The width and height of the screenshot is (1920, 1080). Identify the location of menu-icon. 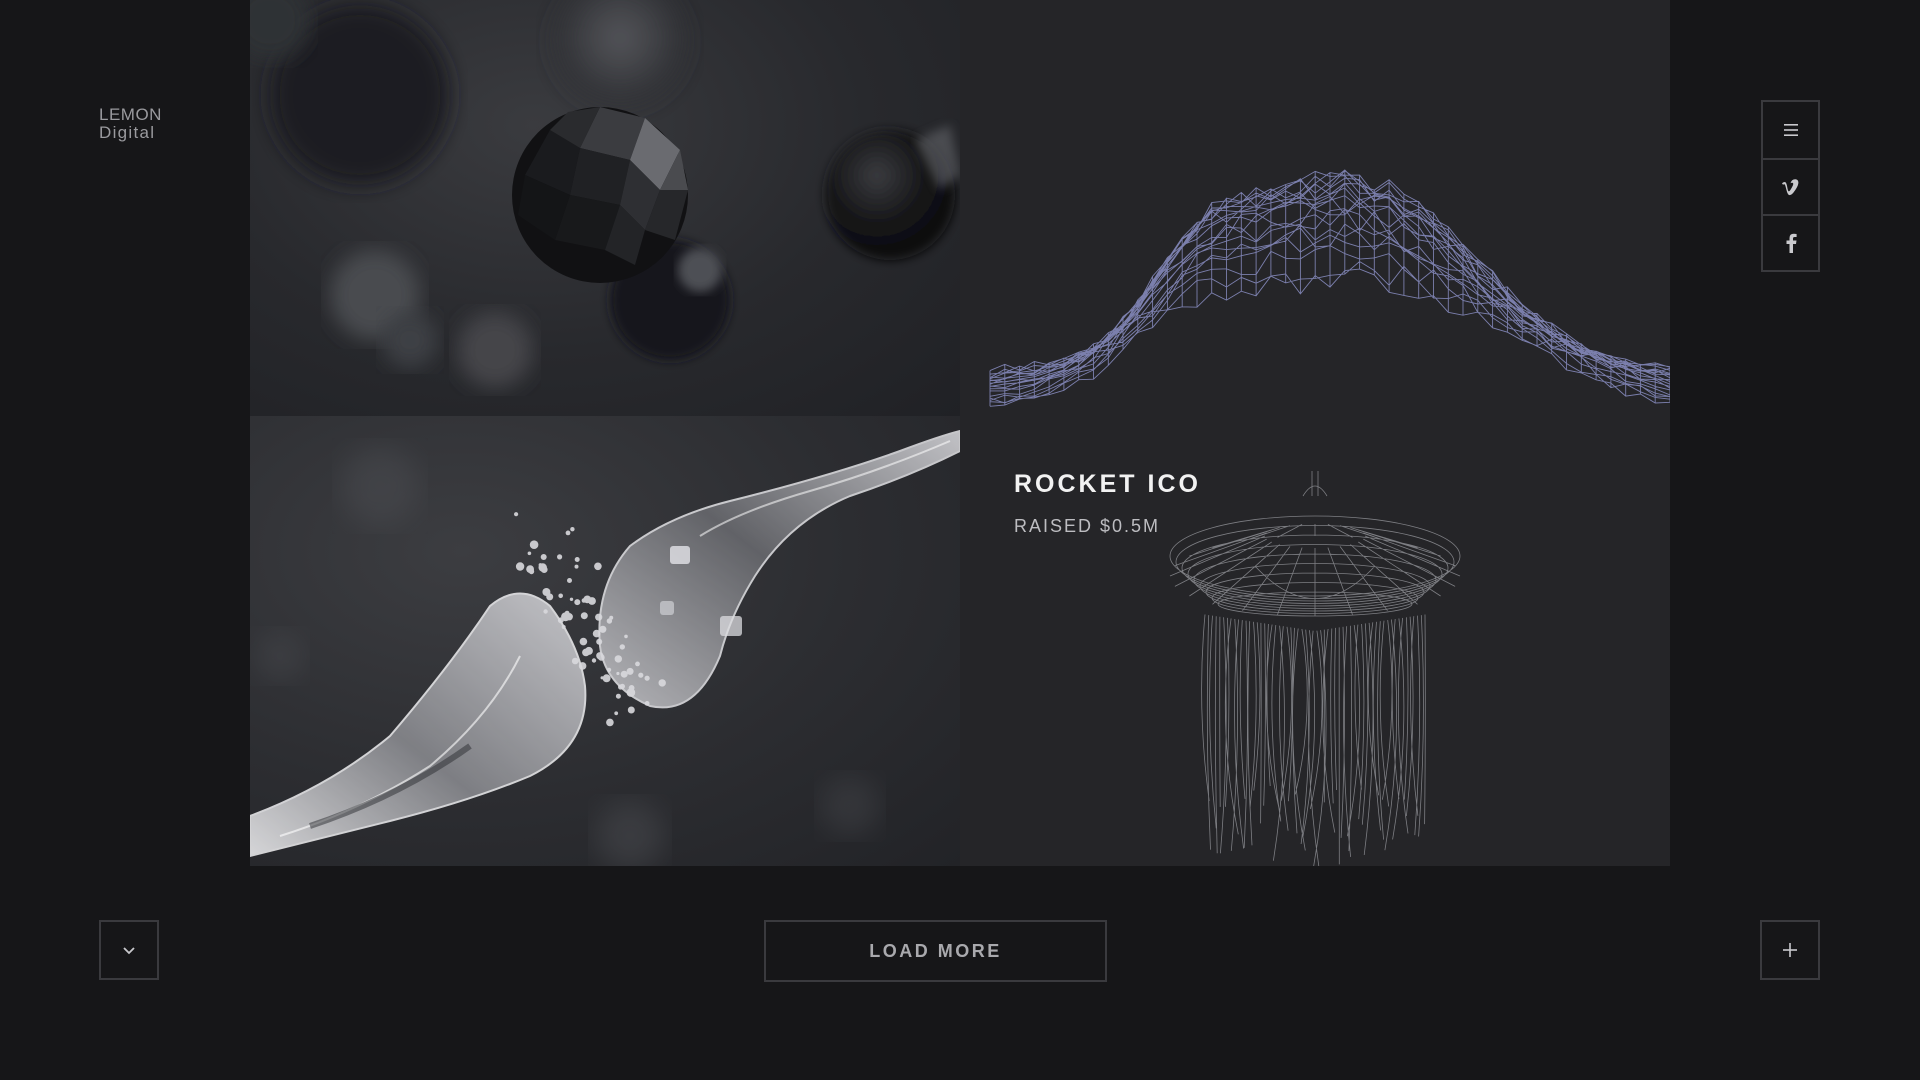
(1790, 130).